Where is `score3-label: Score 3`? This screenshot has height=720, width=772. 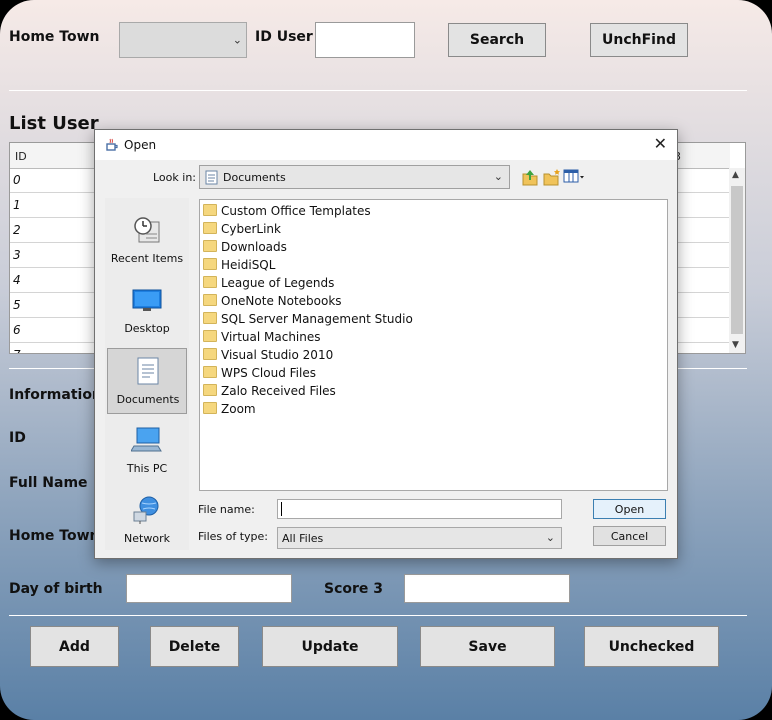 score3-label: Score 3 is located at coordinates (354, 589).